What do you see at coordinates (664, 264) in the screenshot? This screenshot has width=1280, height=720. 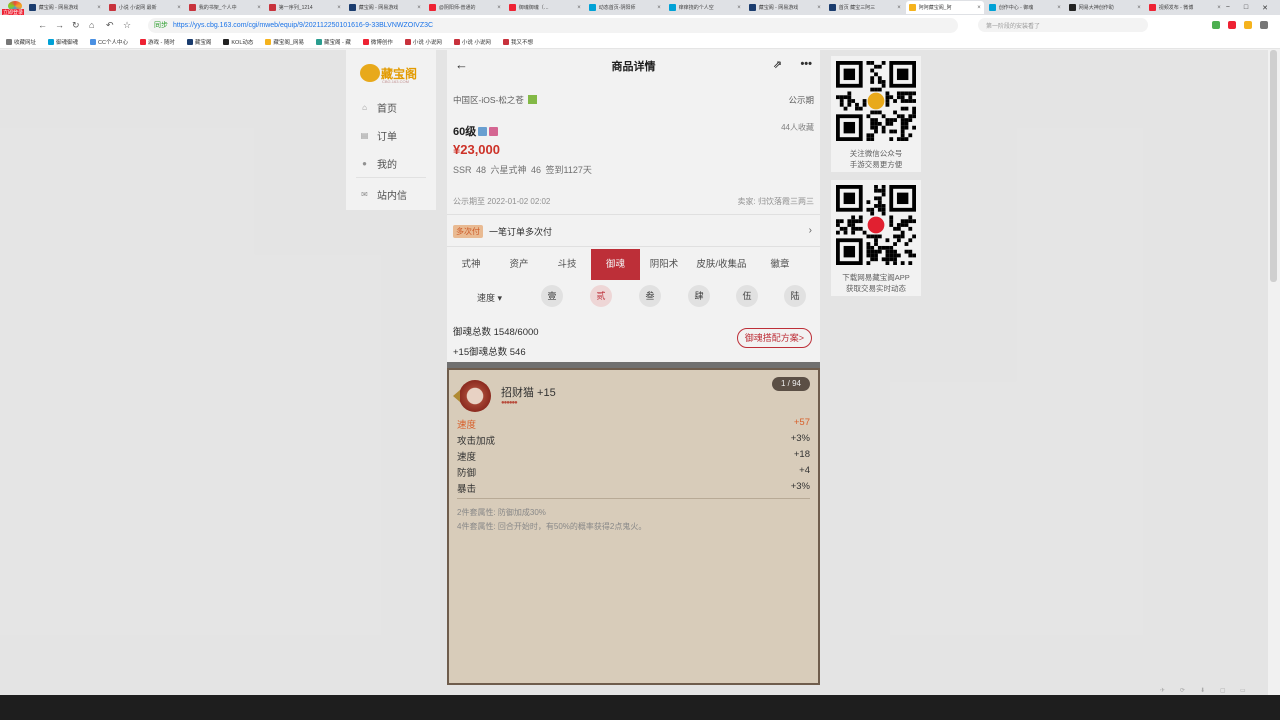 I see `category-tab: 阴阳术` at bounding box center [664, 264].